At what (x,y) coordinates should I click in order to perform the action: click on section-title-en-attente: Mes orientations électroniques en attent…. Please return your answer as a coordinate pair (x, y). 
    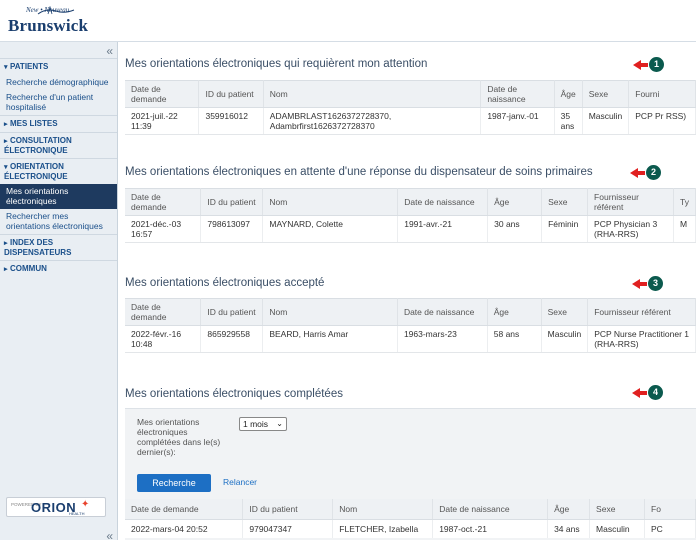
    Looking at the image, I should click on (359, 172).